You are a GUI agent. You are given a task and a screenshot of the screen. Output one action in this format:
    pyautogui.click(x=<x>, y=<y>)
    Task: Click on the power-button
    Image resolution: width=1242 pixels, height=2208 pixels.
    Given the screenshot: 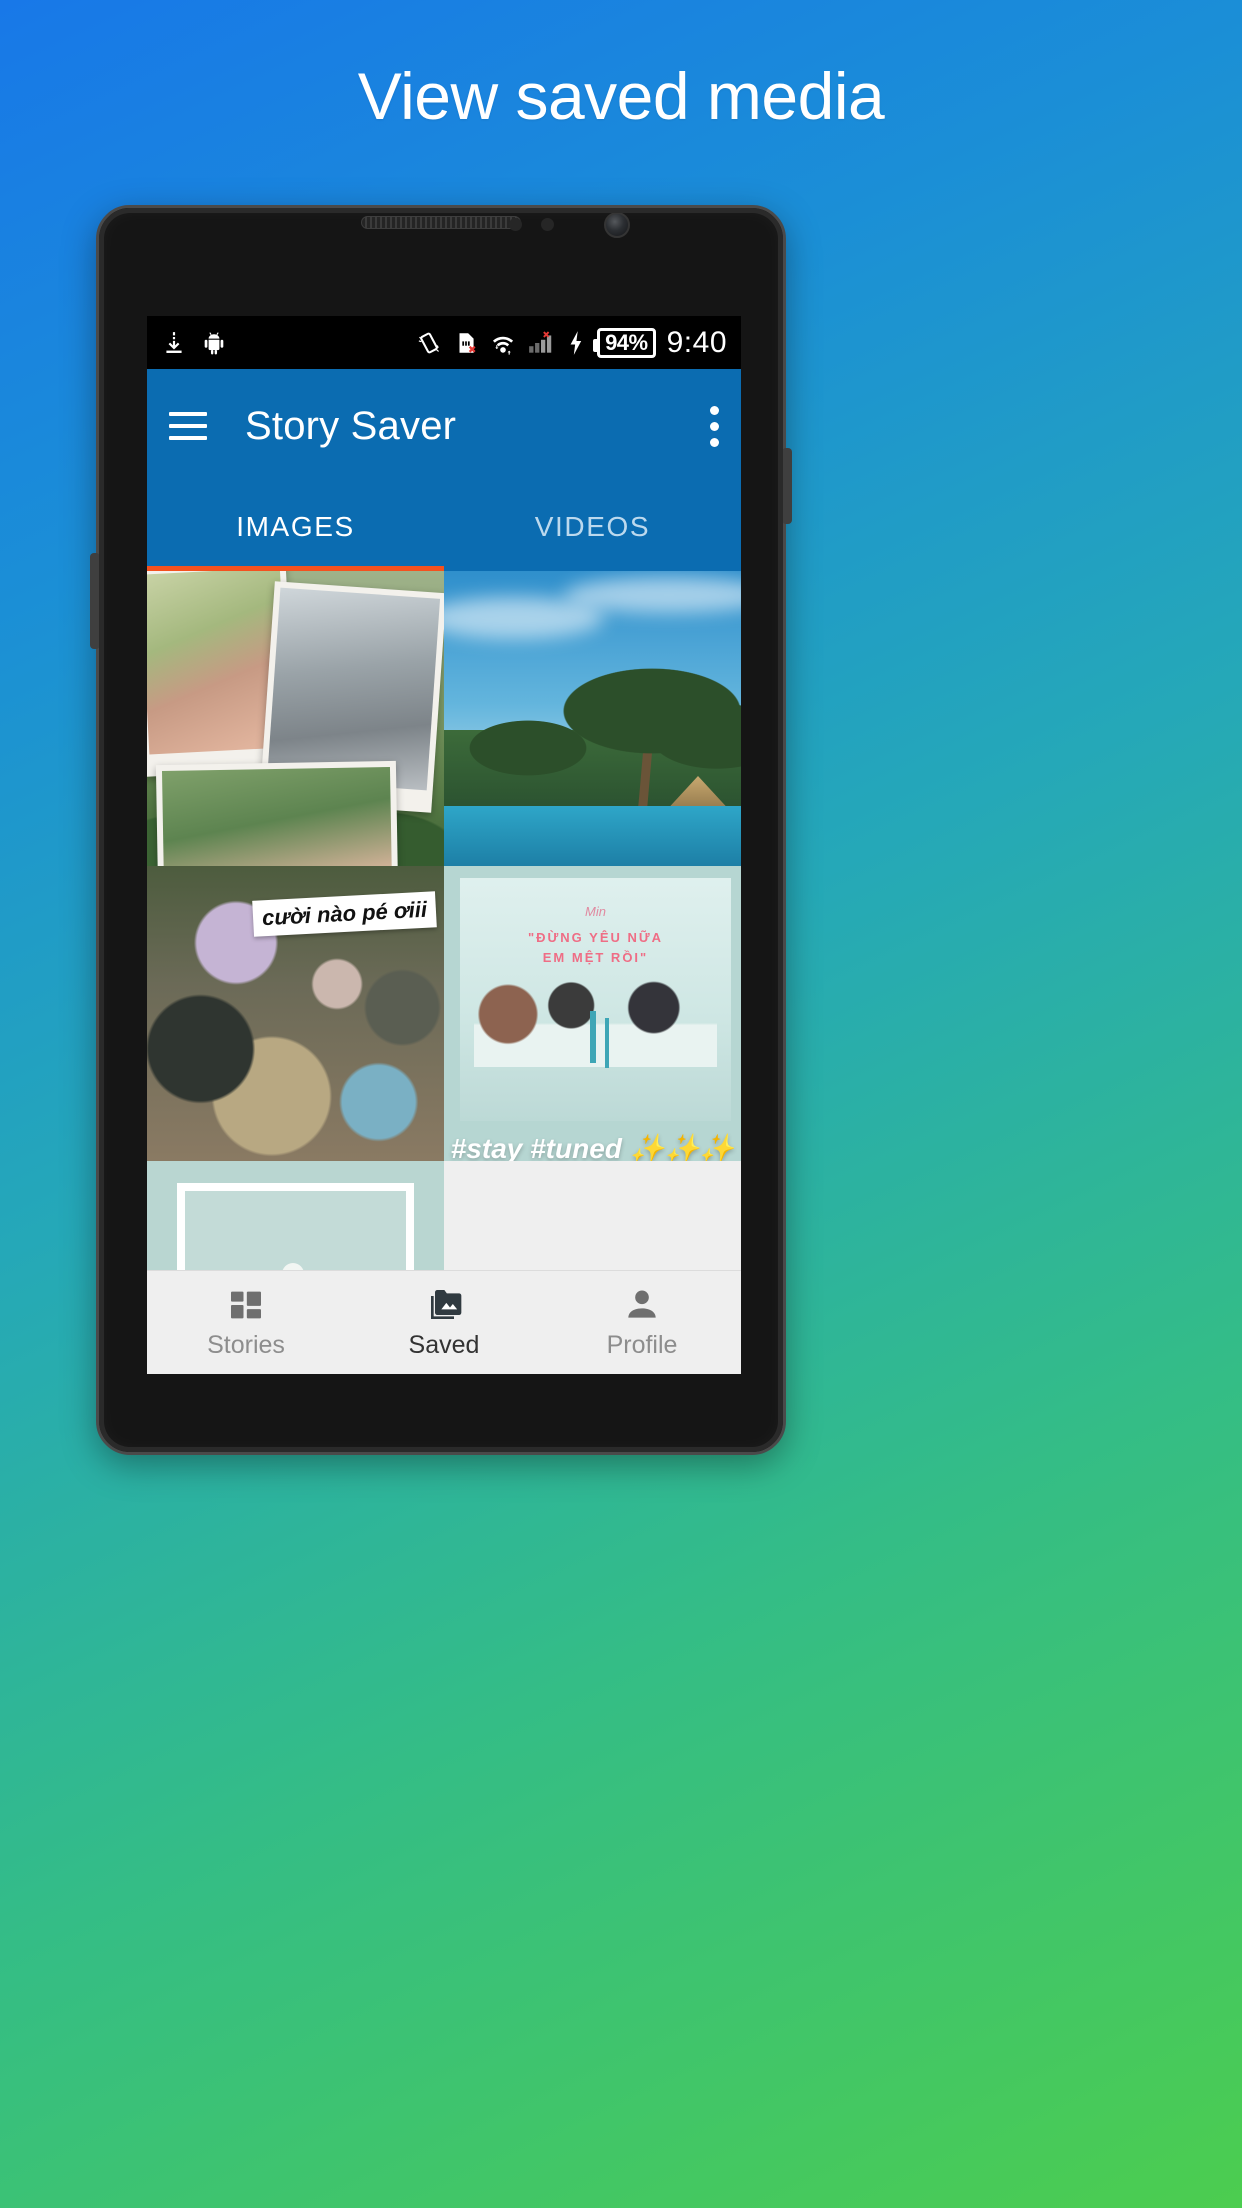 What is the action you would take?
    pyautogui.click(x=787, y=486)
    